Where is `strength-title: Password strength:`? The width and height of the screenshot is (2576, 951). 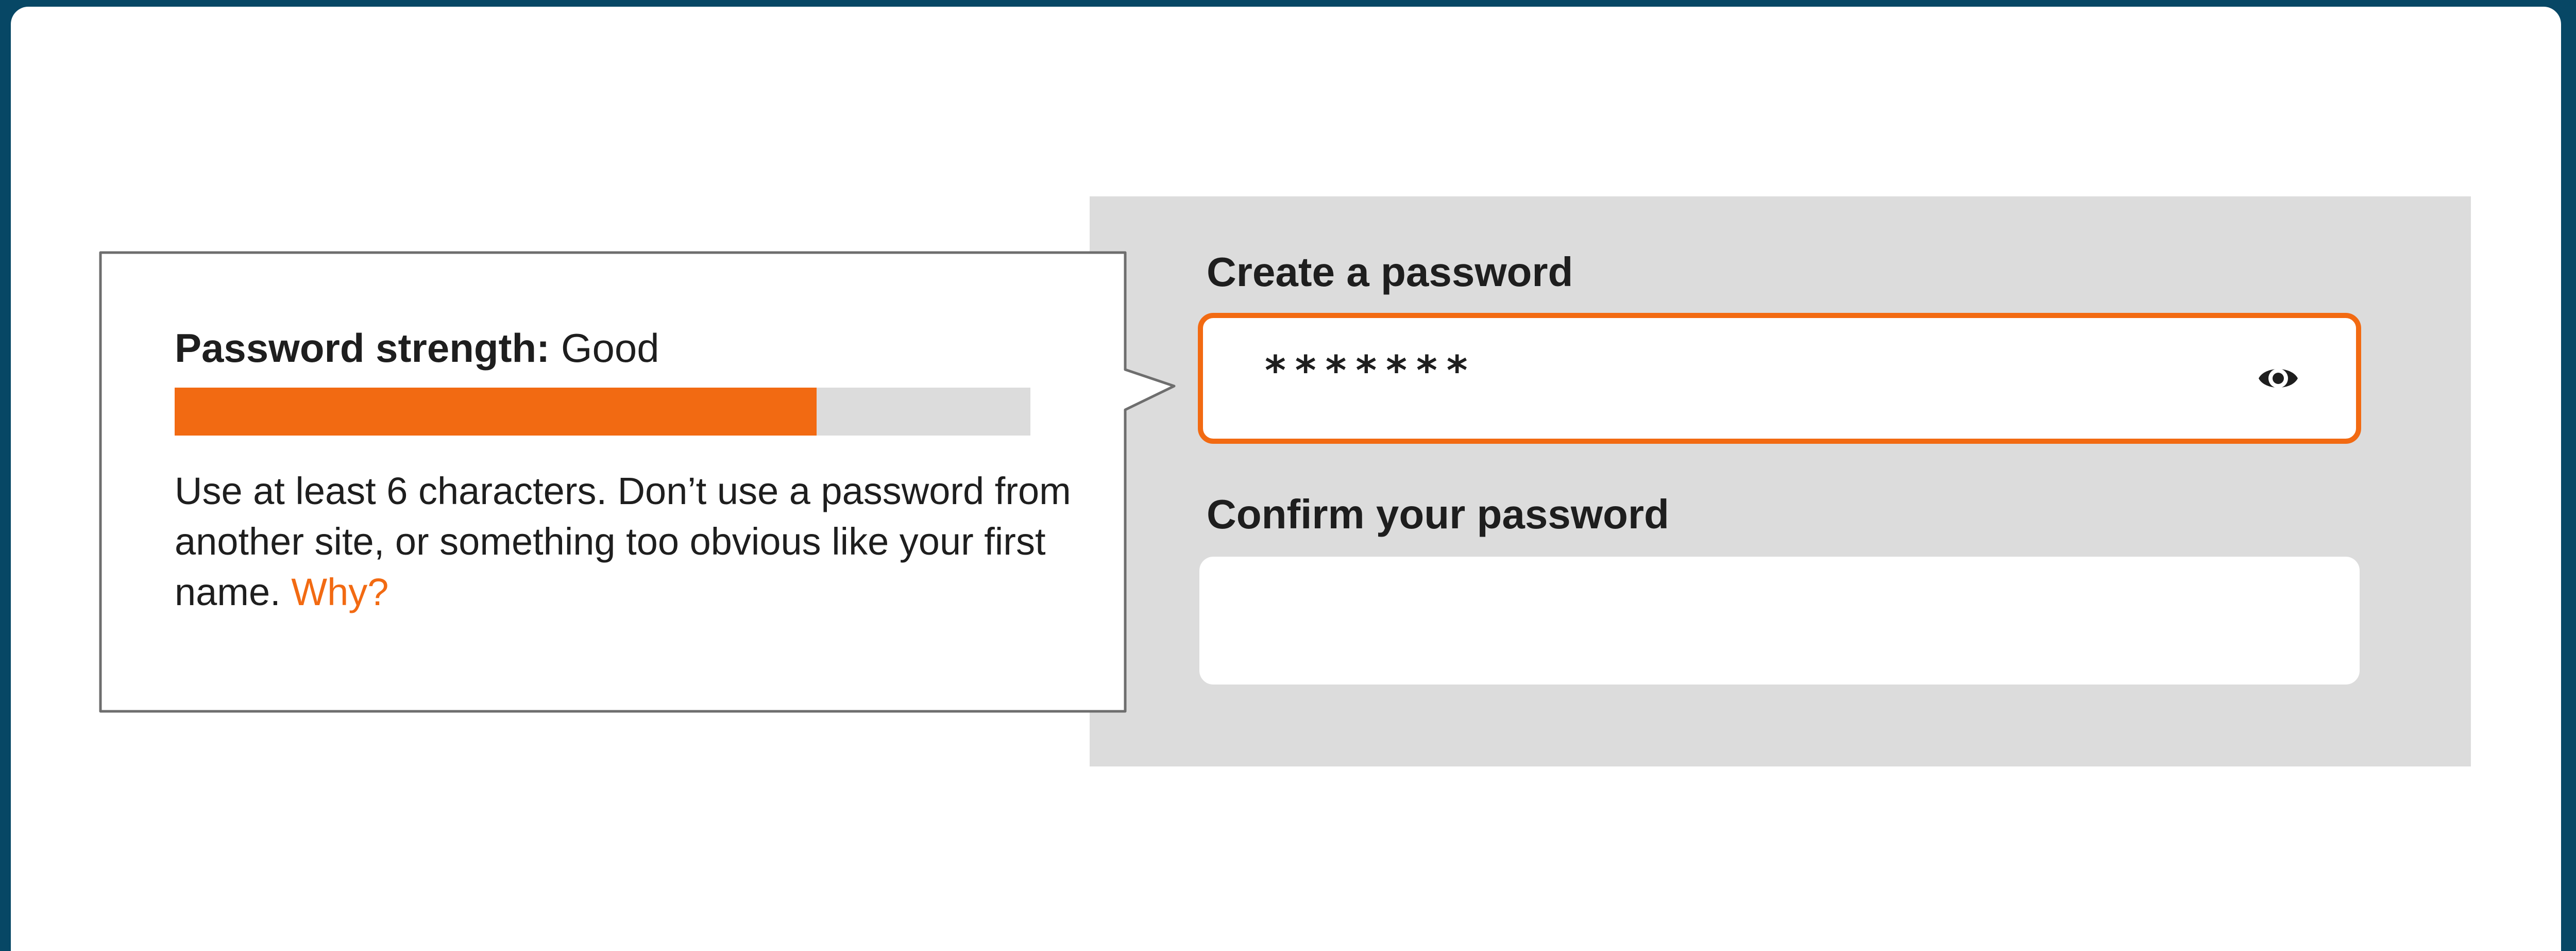 strength-title: Password strength: is located at coordinates (362, 348).